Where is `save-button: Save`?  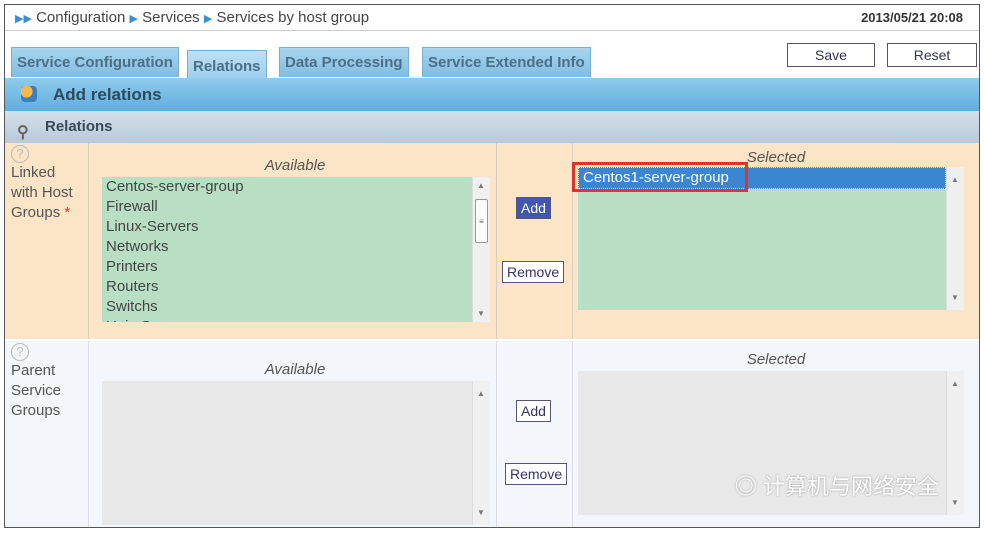 save-button: Save is located at coordinates (831, 55).